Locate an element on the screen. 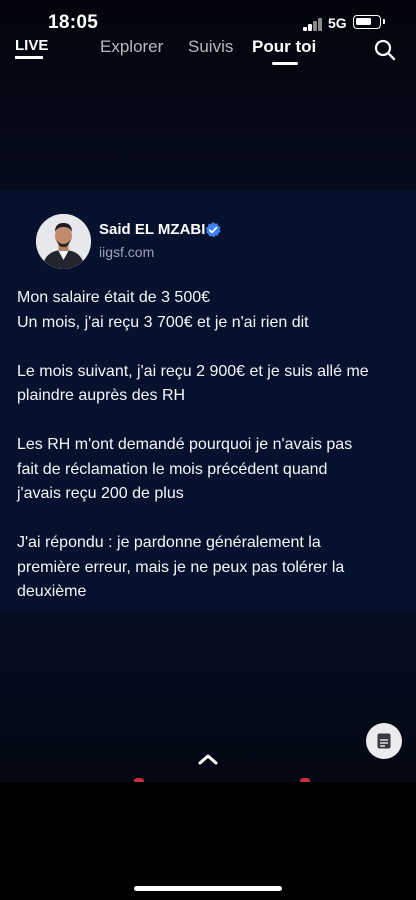 The height and width of the screenshot is (900, 416). active-tab-indicator is located at coordinates (285, 63).